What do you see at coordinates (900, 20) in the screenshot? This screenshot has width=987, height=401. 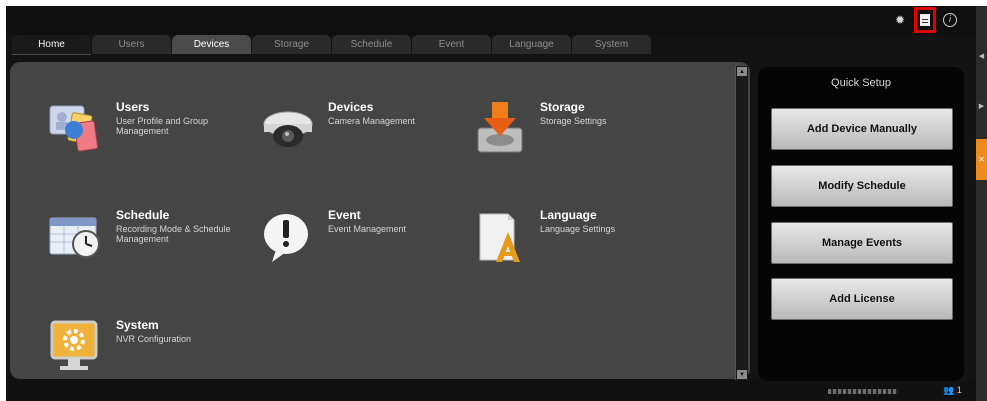 I see `gear-icon: ✹` at bounding box center [900, 20].